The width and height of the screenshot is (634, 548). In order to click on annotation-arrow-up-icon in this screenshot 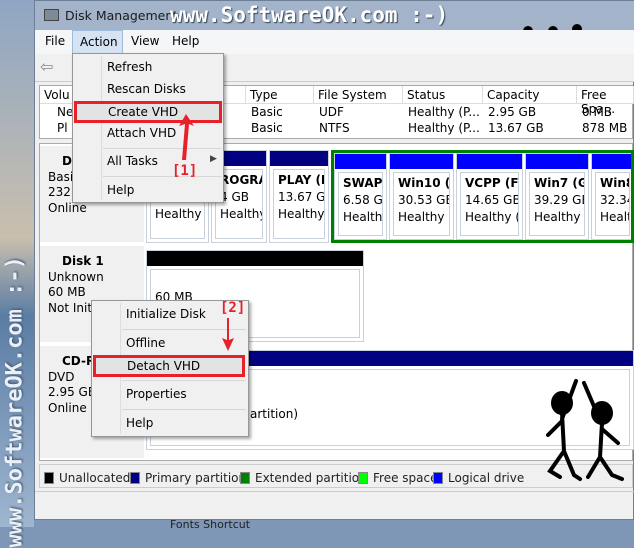, I will do `click(186, 137)`.